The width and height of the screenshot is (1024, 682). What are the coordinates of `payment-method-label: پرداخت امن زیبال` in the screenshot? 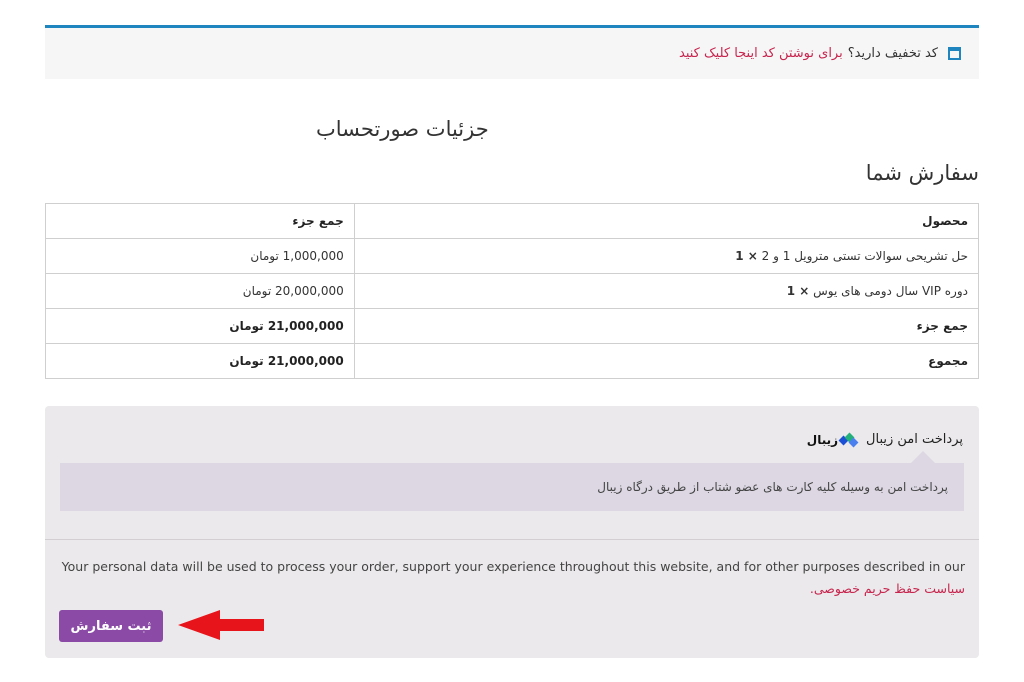 It's located at (914, 439).